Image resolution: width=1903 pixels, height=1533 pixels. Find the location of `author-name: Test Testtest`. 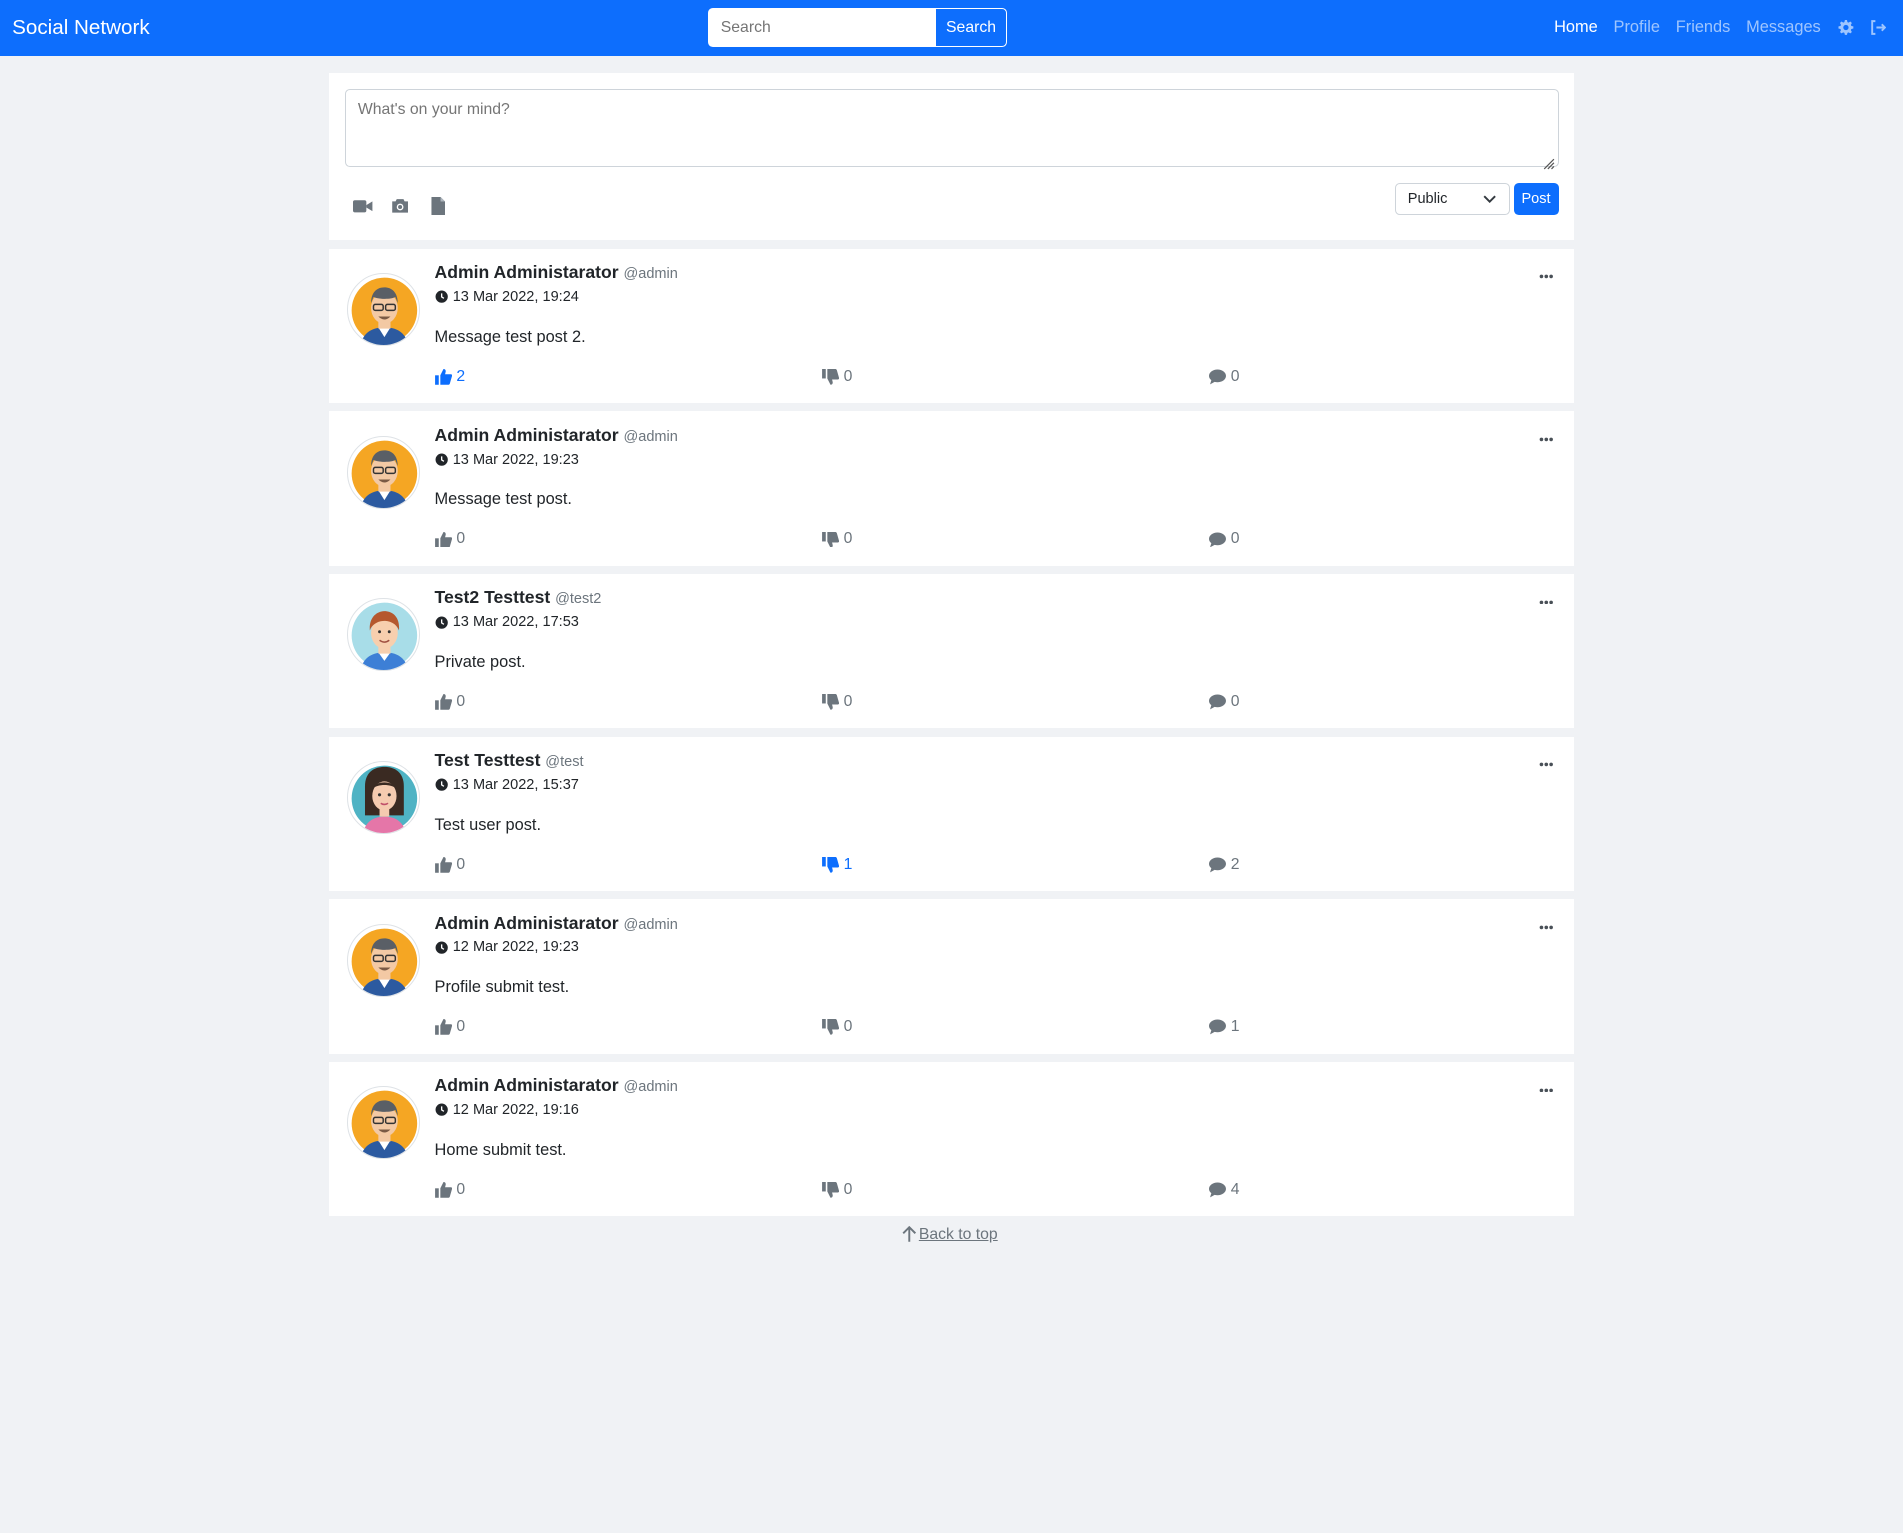

author-name: Test Testtest is located at coordinates (488, 760).